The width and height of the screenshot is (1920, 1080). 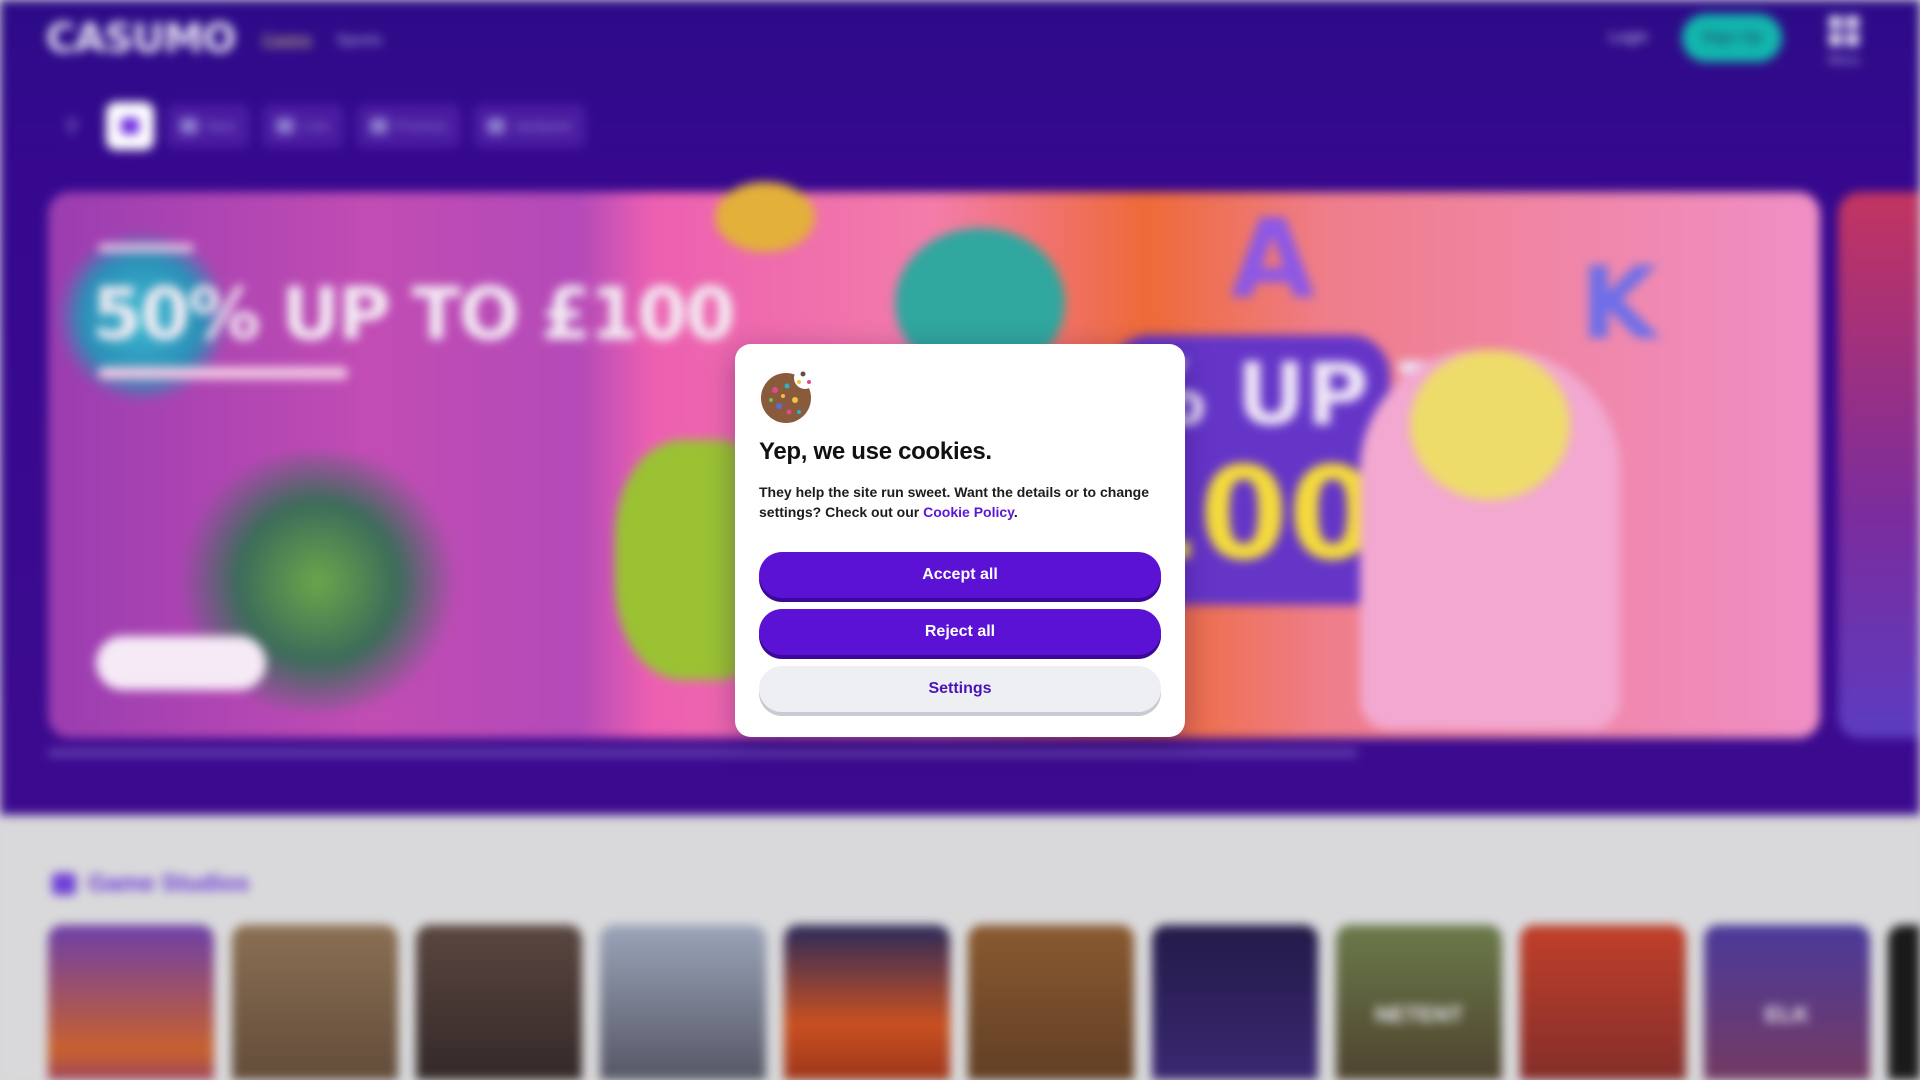 I want to click on nav-casino: Casino, so click(x=287, y=41).